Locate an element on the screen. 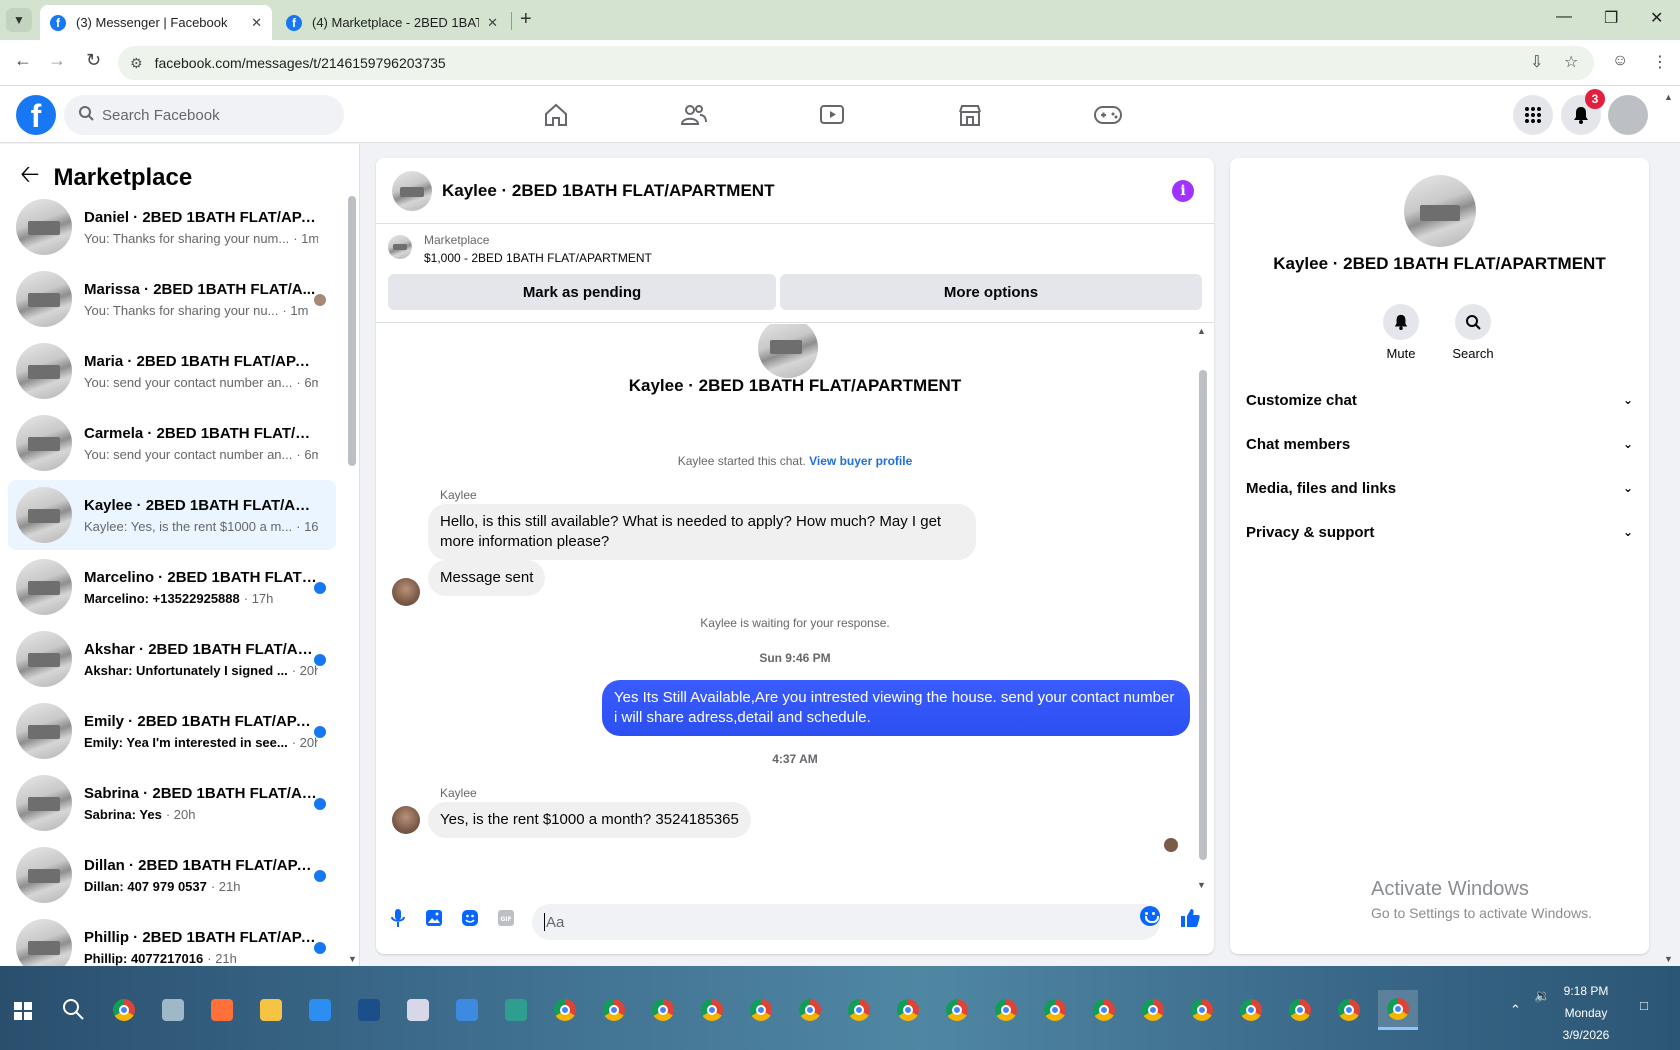  file-app-icon is located at coordinates (173, 1010).